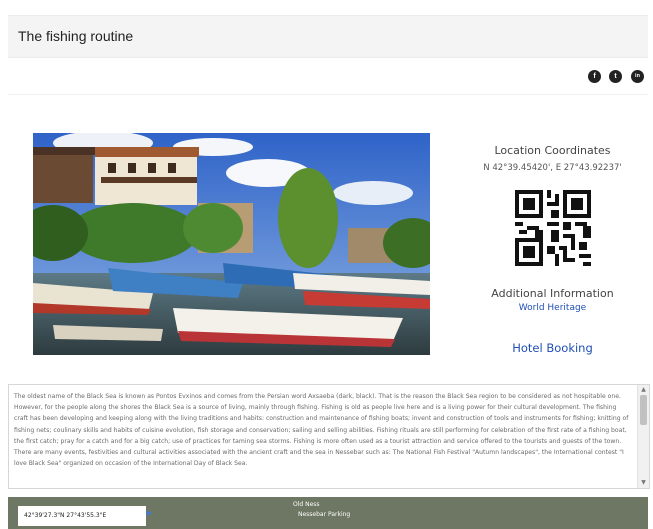 This screenshot has width=653, height=529. Describe the element at coordinates (552, 150) in the screenshot. I see `location-coordinates-title: Location Coordinates` at that location.